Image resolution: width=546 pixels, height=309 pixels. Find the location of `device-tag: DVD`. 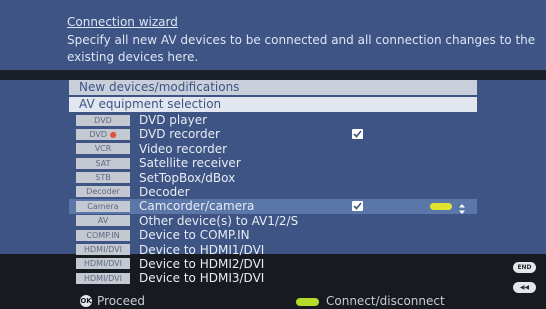

device-tag: DVD is located at coordinates (103, 120).